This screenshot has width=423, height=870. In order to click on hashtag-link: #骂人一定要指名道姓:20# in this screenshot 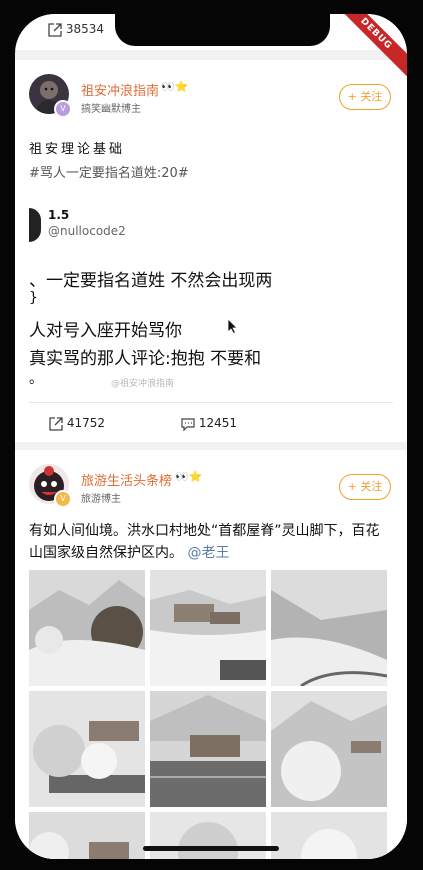, I will do `click(109, 171)`.